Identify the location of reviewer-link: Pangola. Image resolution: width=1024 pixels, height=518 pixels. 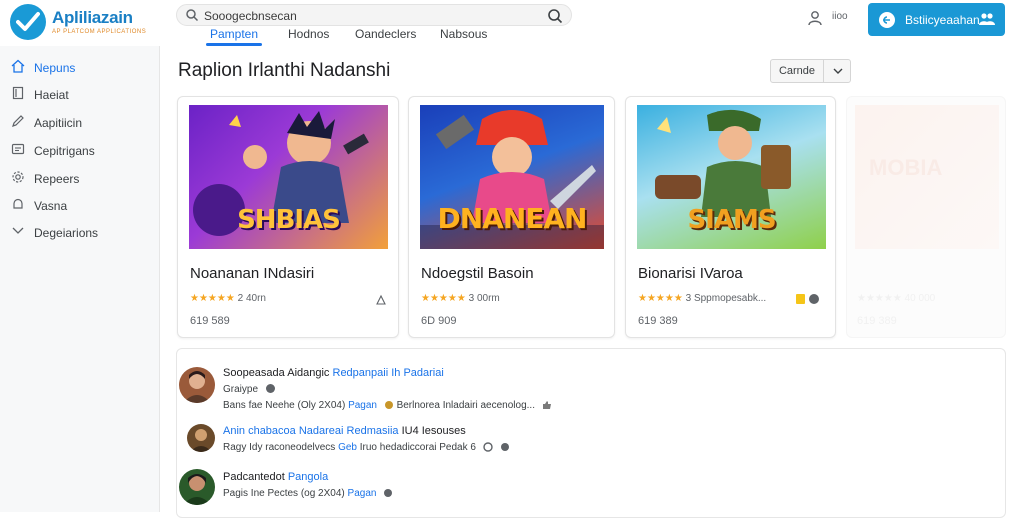
(308, 477).